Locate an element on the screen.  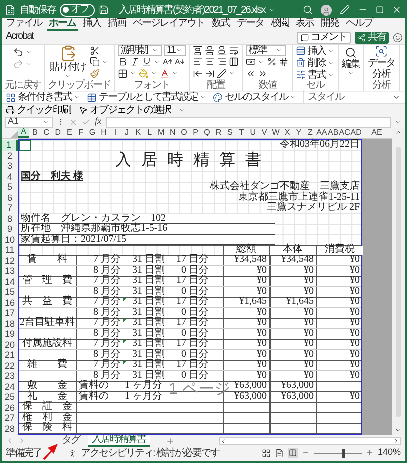
comment-button: コメント is located at coordinates (324, 38).